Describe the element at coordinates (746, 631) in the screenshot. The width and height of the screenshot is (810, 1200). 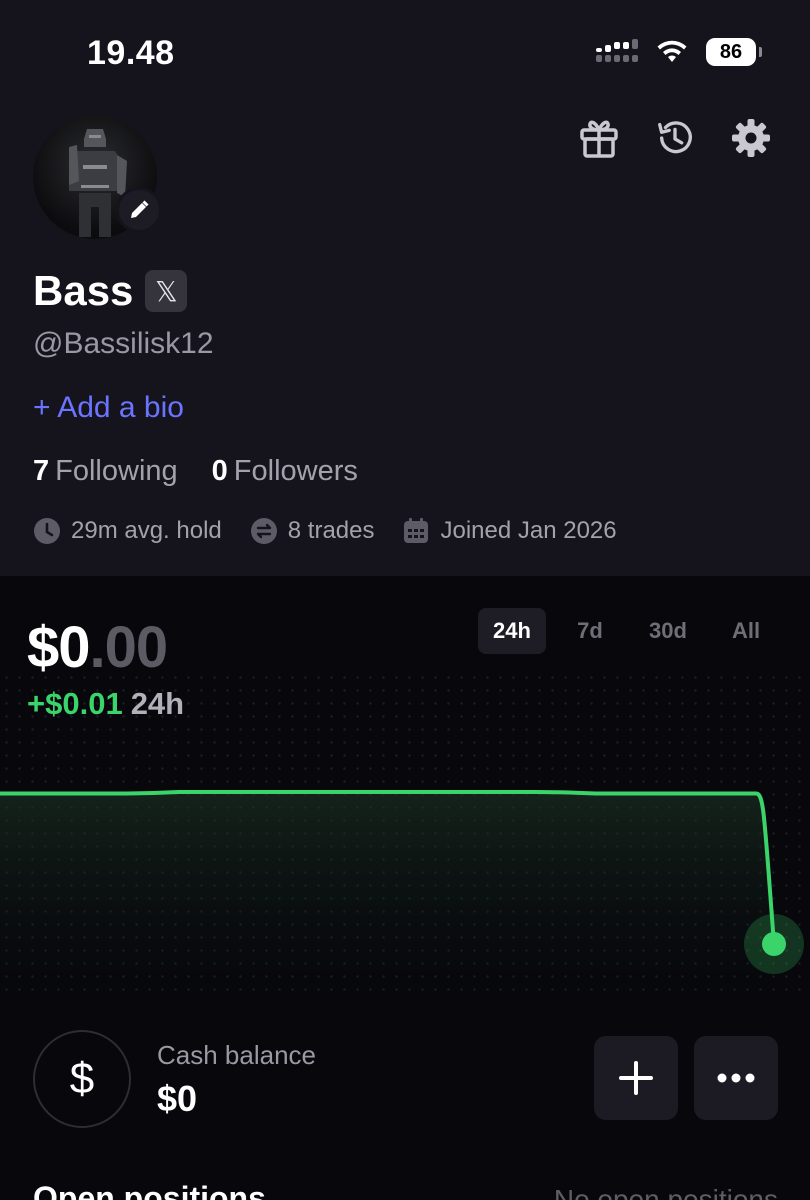
I see `range-tab-all: All` at that location.